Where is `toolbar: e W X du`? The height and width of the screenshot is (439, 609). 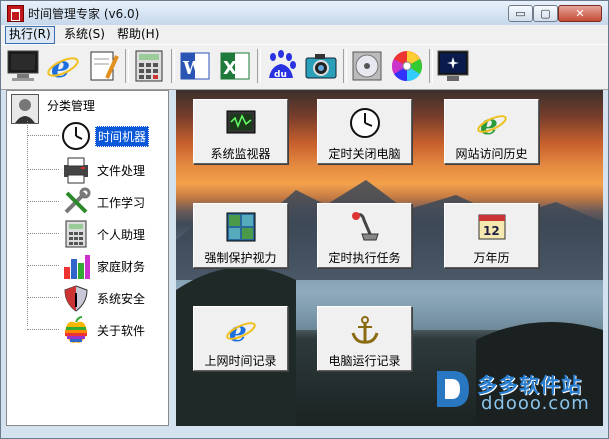
toolbar: e W X du is located at coordinates (304, 67).